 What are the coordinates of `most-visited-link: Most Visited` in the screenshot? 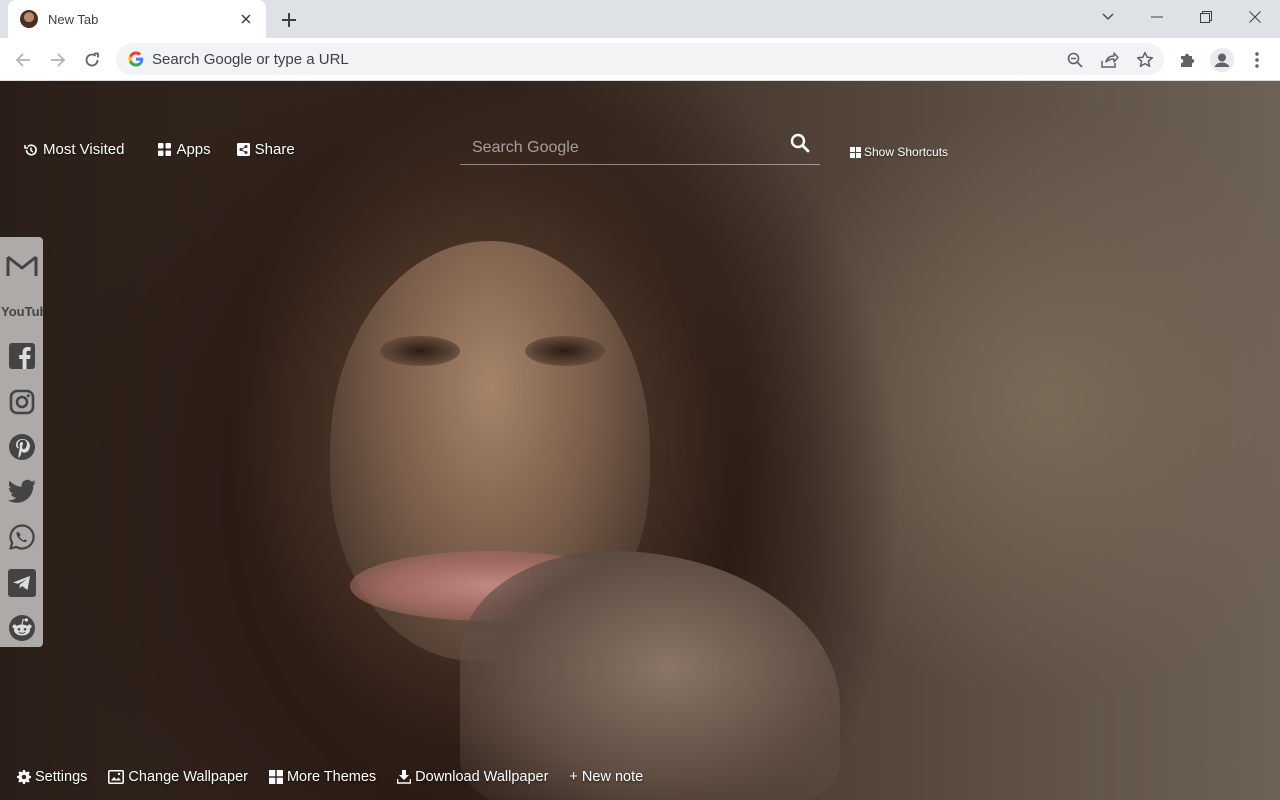 It's located at (74, 149).